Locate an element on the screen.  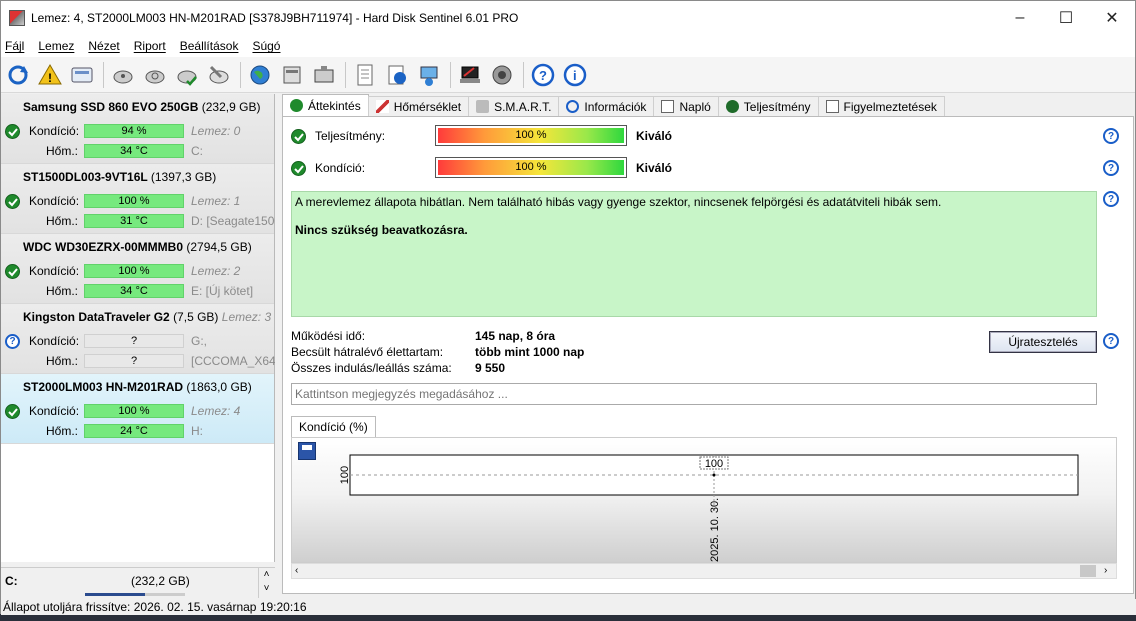
disk-tools-icon is located at coordinates (219, 75).